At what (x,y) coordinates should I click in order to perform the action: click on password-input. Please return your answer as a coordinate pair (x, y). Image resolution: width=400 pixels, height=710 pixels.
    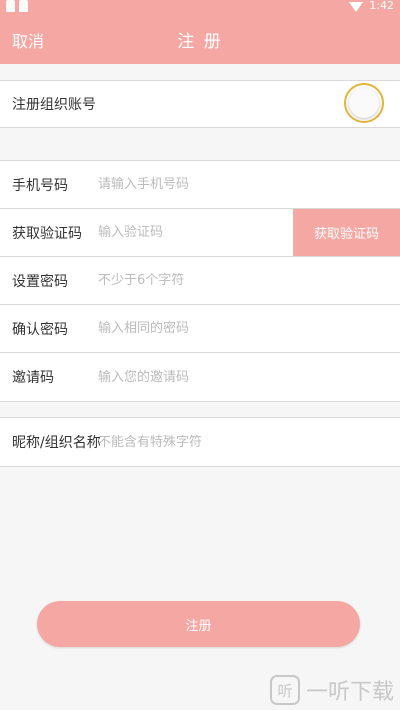
    Looking at the image, I should click on (249, 280).